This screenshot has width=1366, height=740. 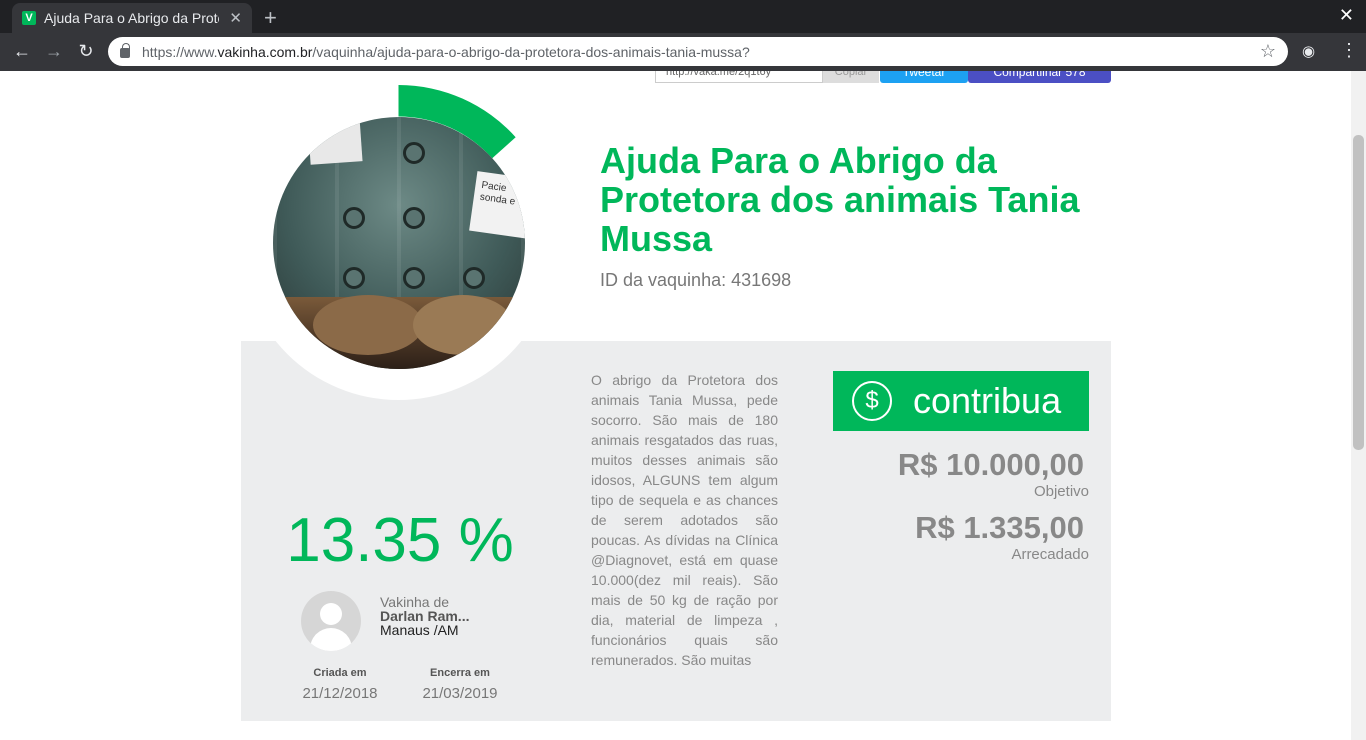 I want to click on window-close-icon: ✕, so click(x=1346, y=15).